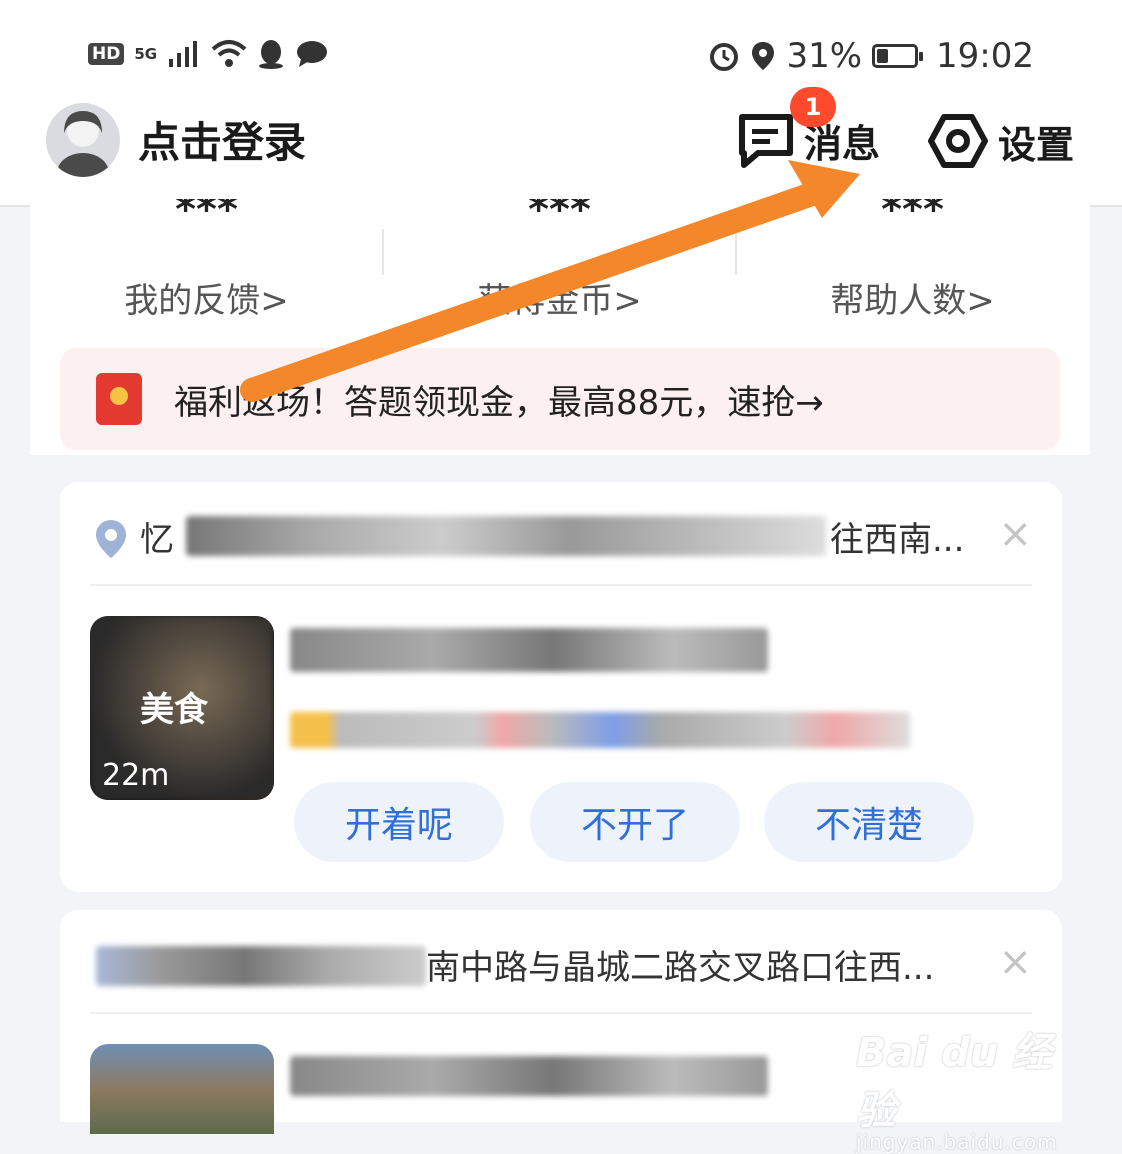 The image size is (1122, 1154). I want to click on option-unsure-button: 不清楚, so click(869, 822).